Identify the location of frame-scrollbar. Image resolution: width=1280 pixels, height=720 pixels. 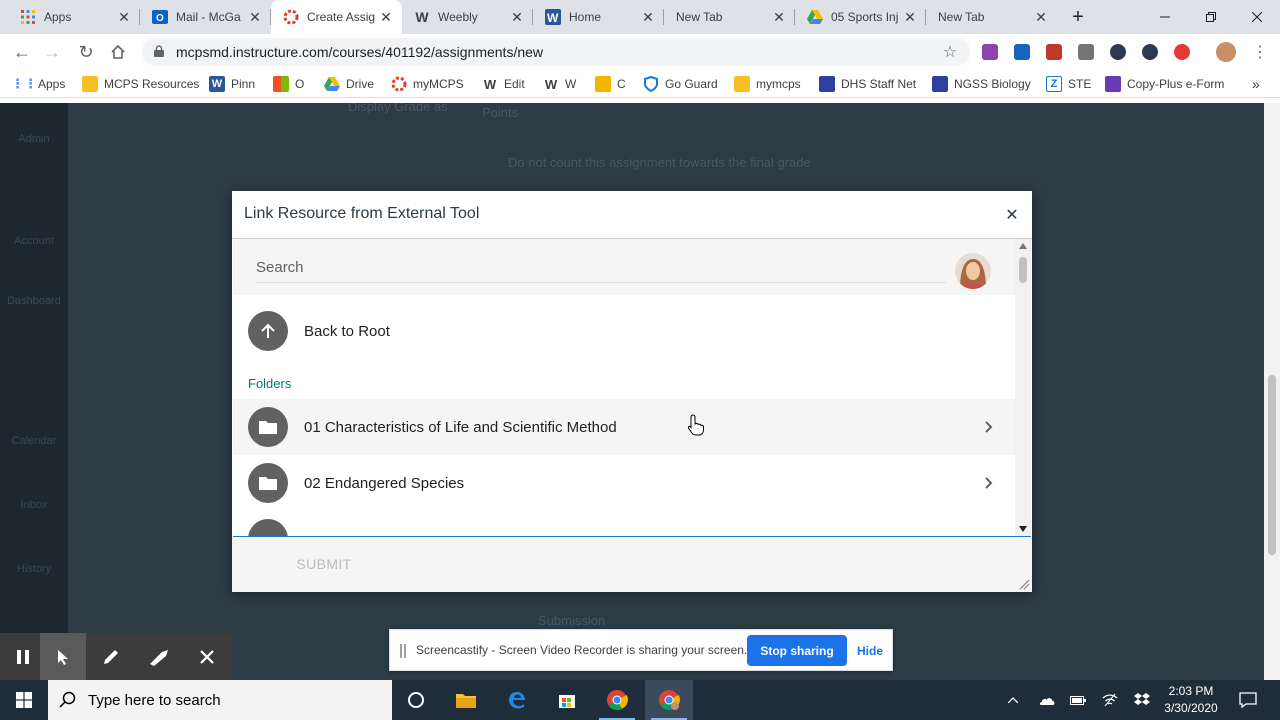
(1023, 387).